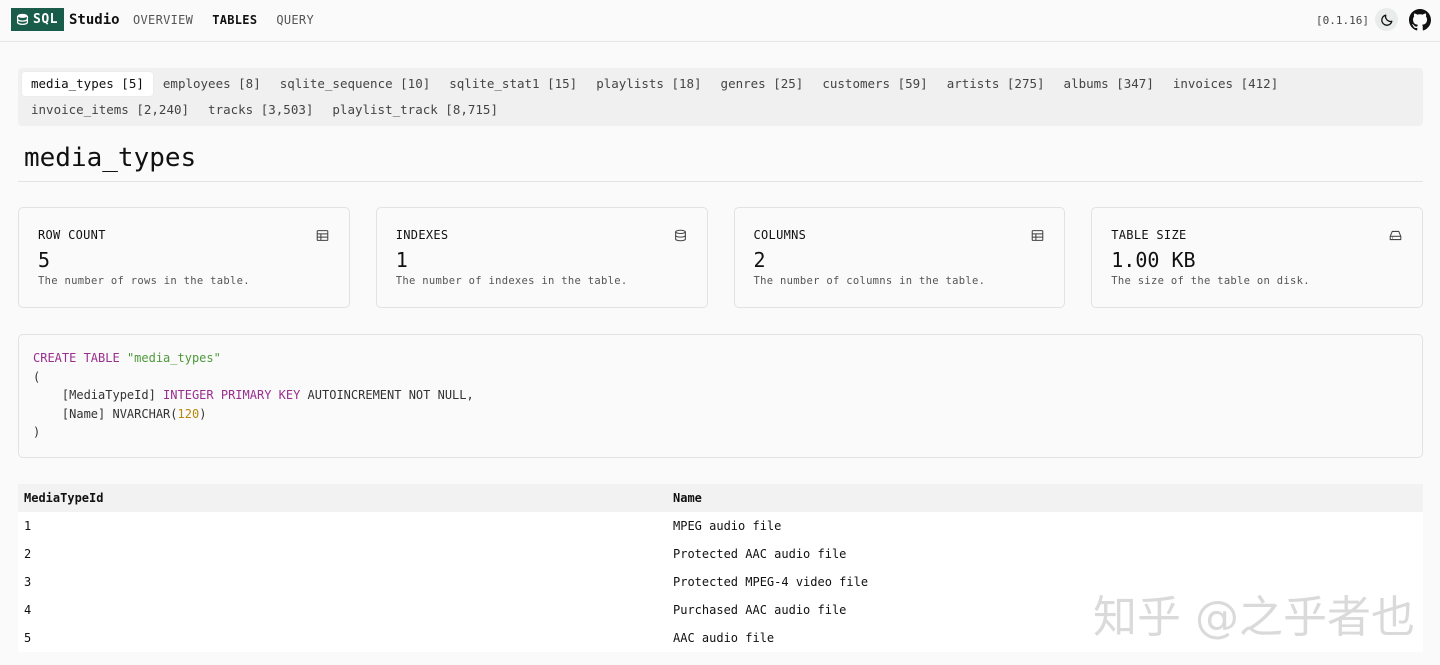 This screenshot has width=1440, height=665. What do you see at coordinates (94, 19) in the screenshot?
I see `logo-text: Studio` at bounding box center [94, 19].